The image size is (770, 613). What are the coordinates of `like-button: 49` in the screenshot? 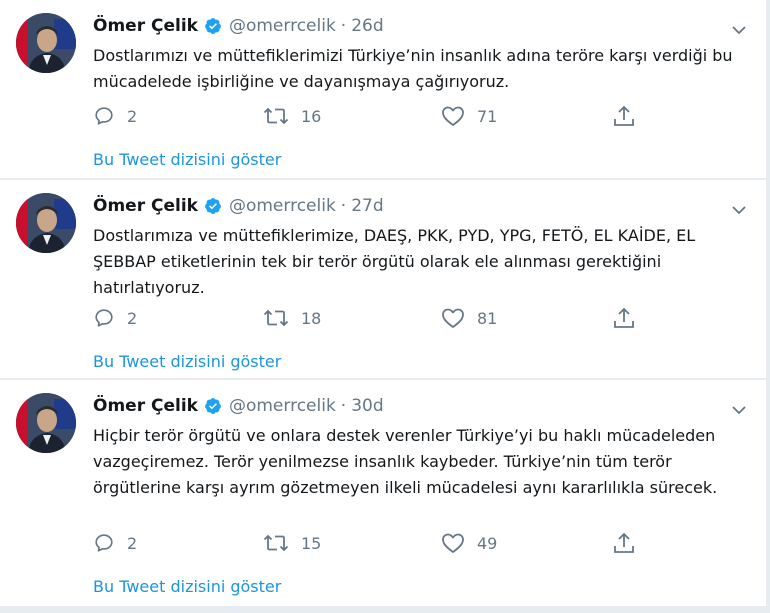 It's located at (469, 543).